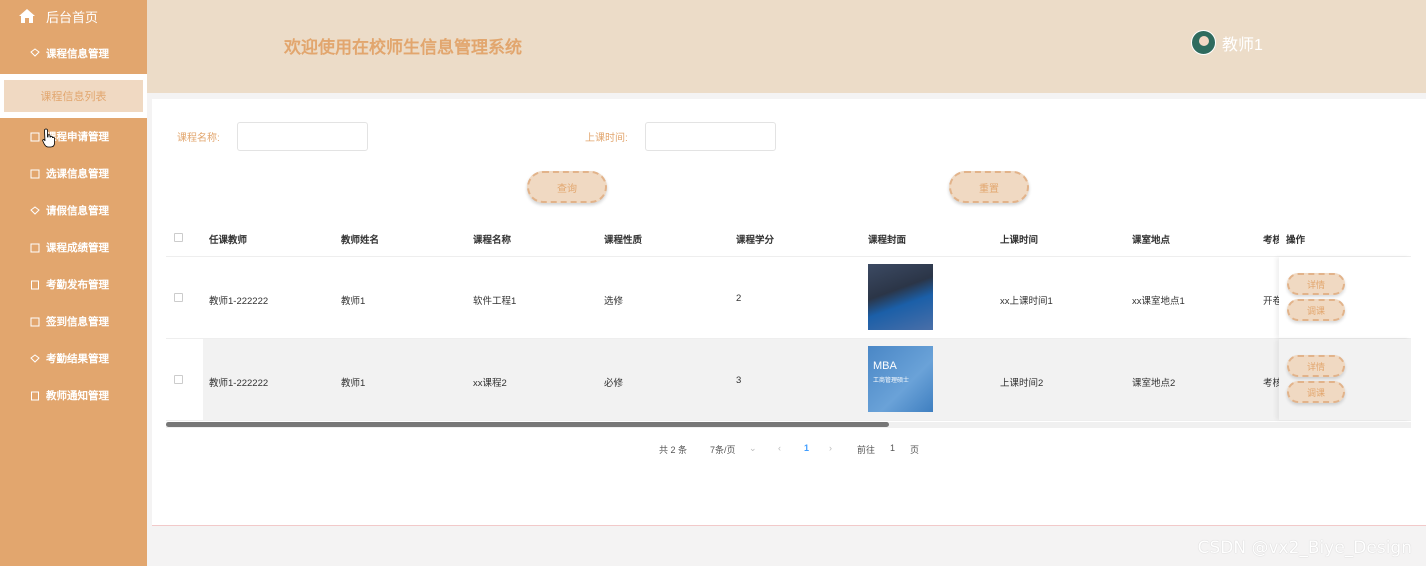 This screenshot has width=1426, height=566. I want to click on goto-page-input: 1, so click(892, 448).